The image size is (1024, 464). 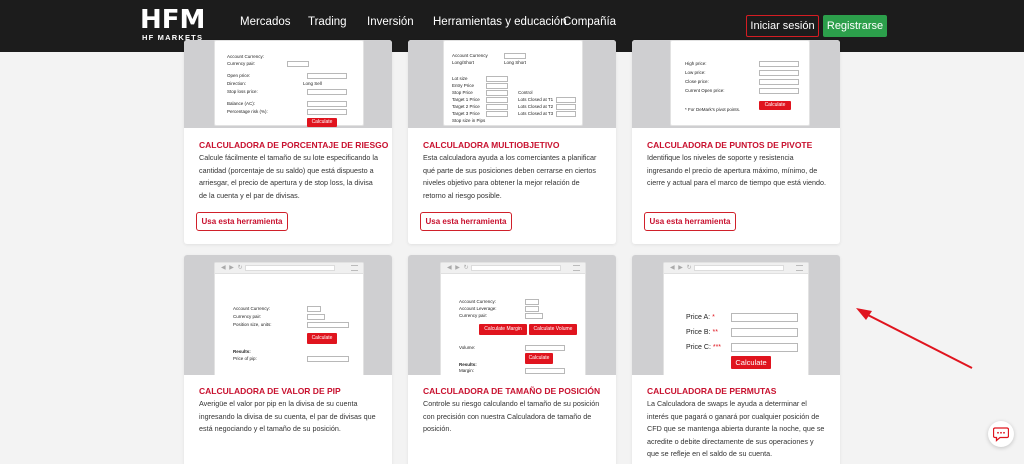 I want to click on card-title: CALCULADORA MULTIOBJETIVO, so click(x=491, y=145).